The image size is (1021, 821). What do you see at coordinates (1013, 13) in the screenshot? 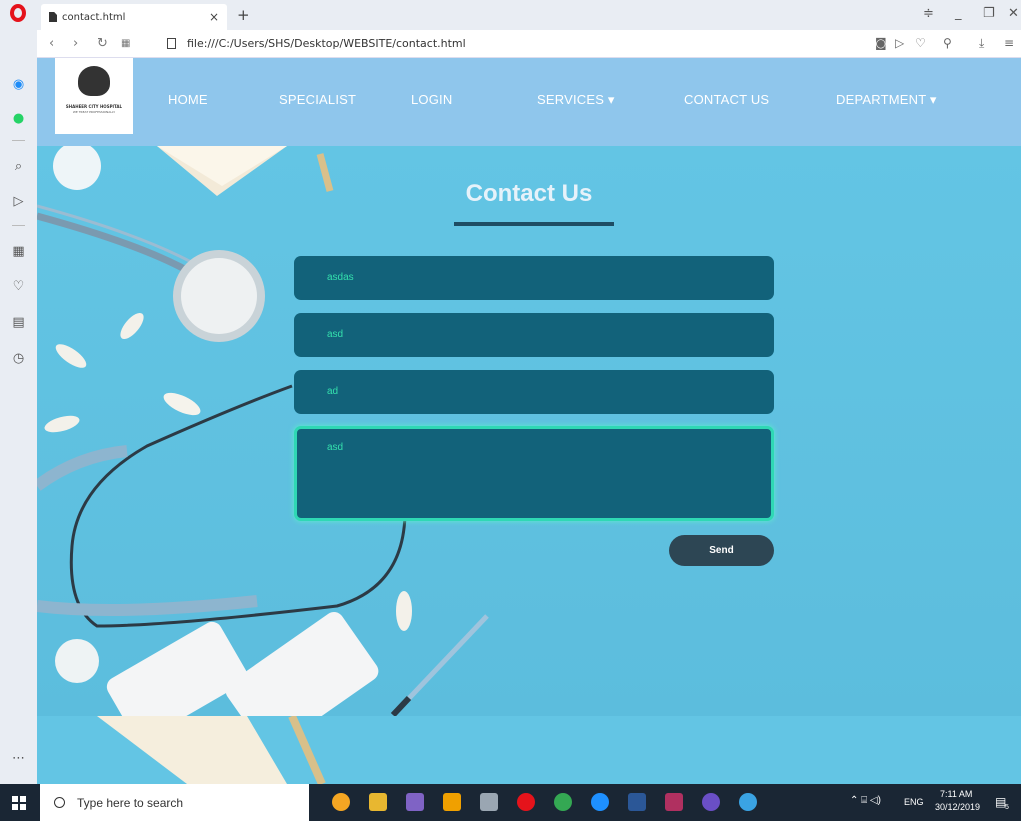
I see `close-window-button: ✕` at bounding box center [1013, 13].